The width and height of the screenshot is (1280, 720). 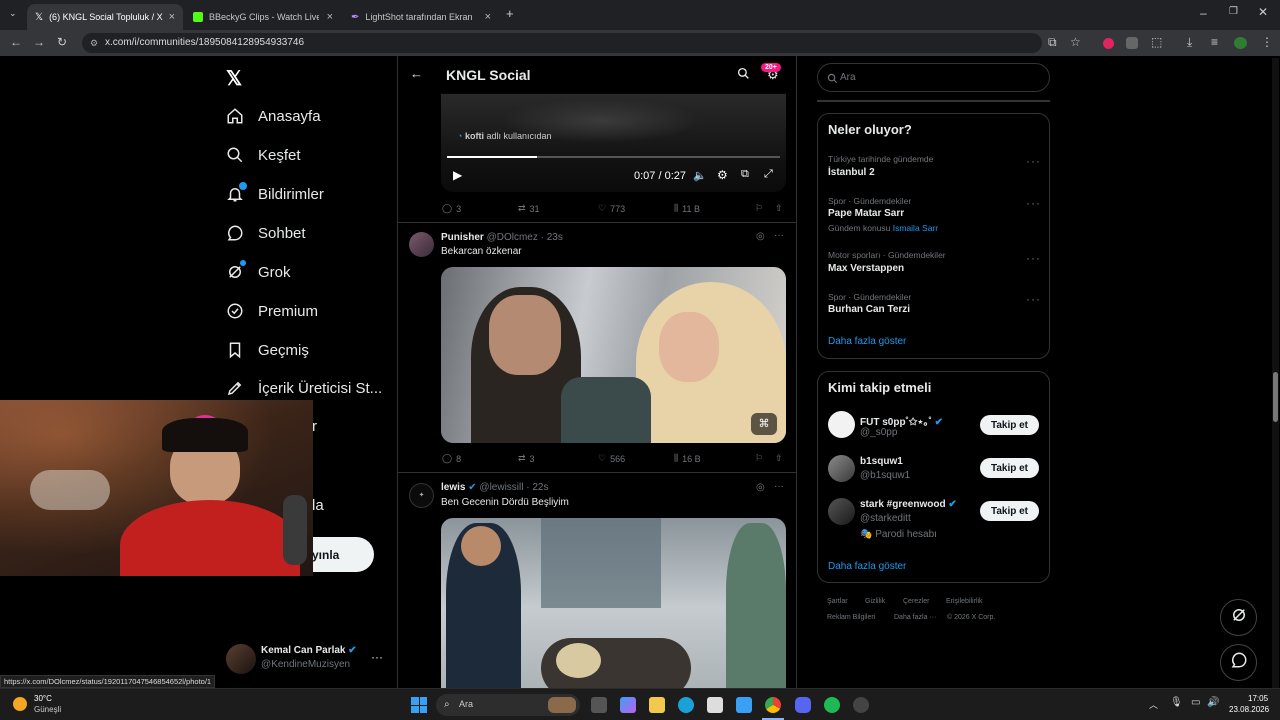 I want to click on spotify-icon, so click(x=832, y=705).